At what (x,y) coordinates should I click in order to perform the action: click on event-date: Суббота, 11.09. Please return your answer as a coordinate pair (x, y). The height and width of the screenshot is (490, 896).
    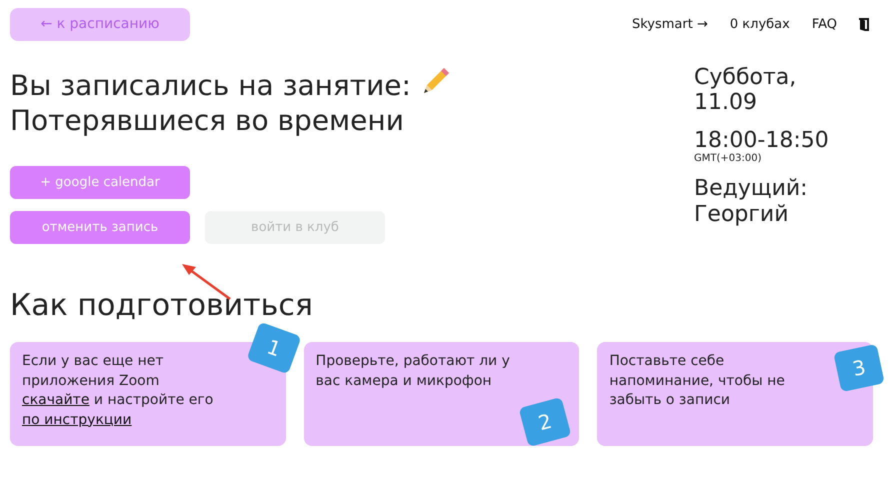
    Looking at the image, I should click on (746, 90).